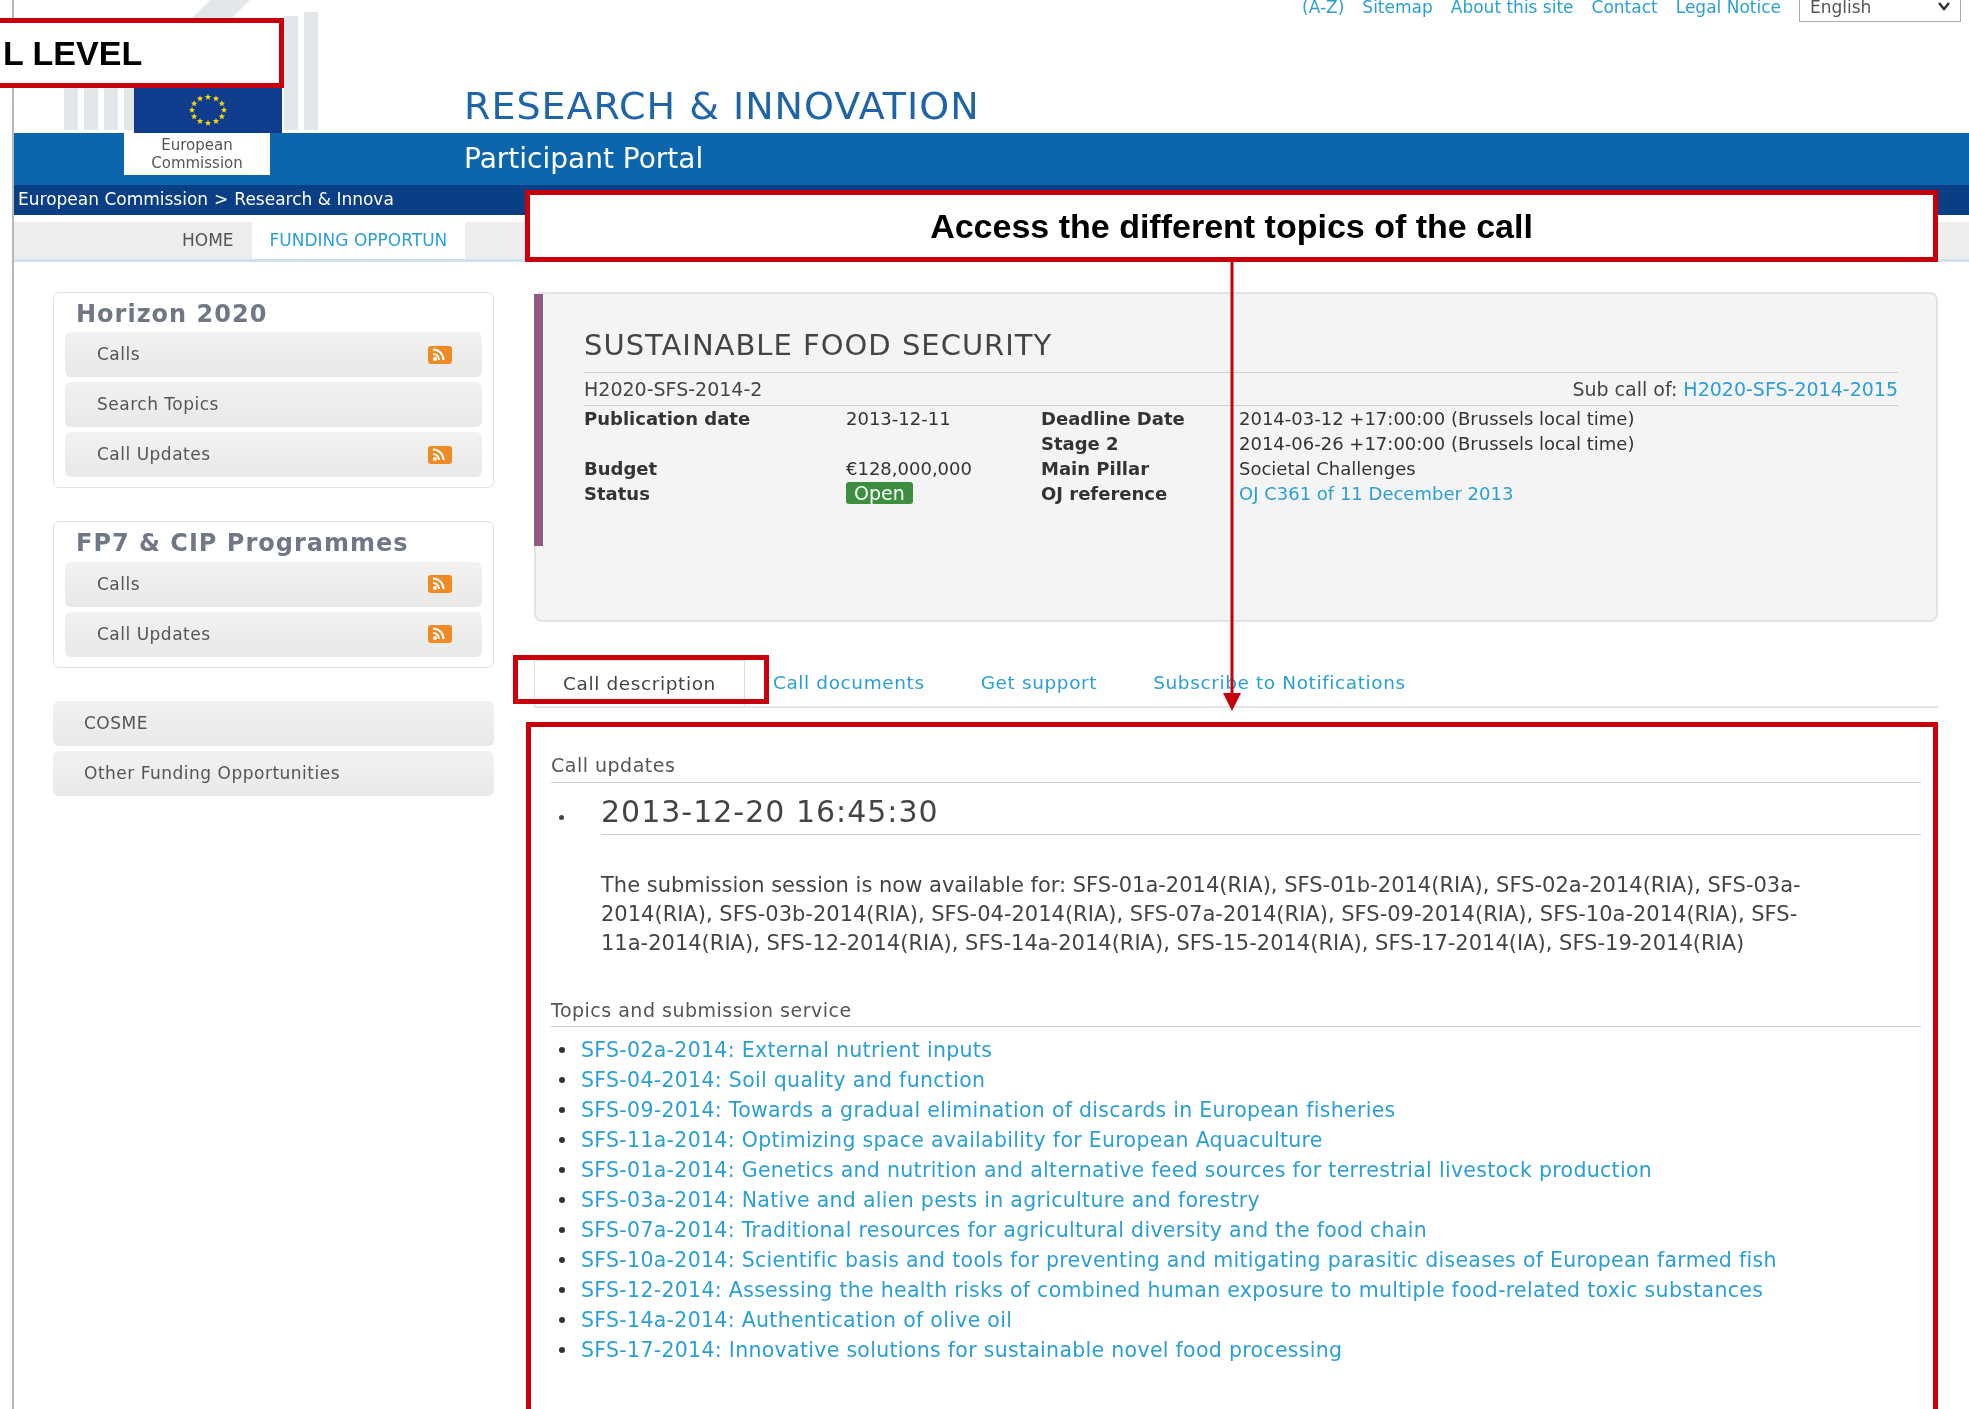 Image resolution: width=1969 pixels, height=1409 pixels. What do you see at coordinates (1236, 1011) in the screenshot?
I see `section-heading: Topics and submission service` at bounding box center [1236, 1011].